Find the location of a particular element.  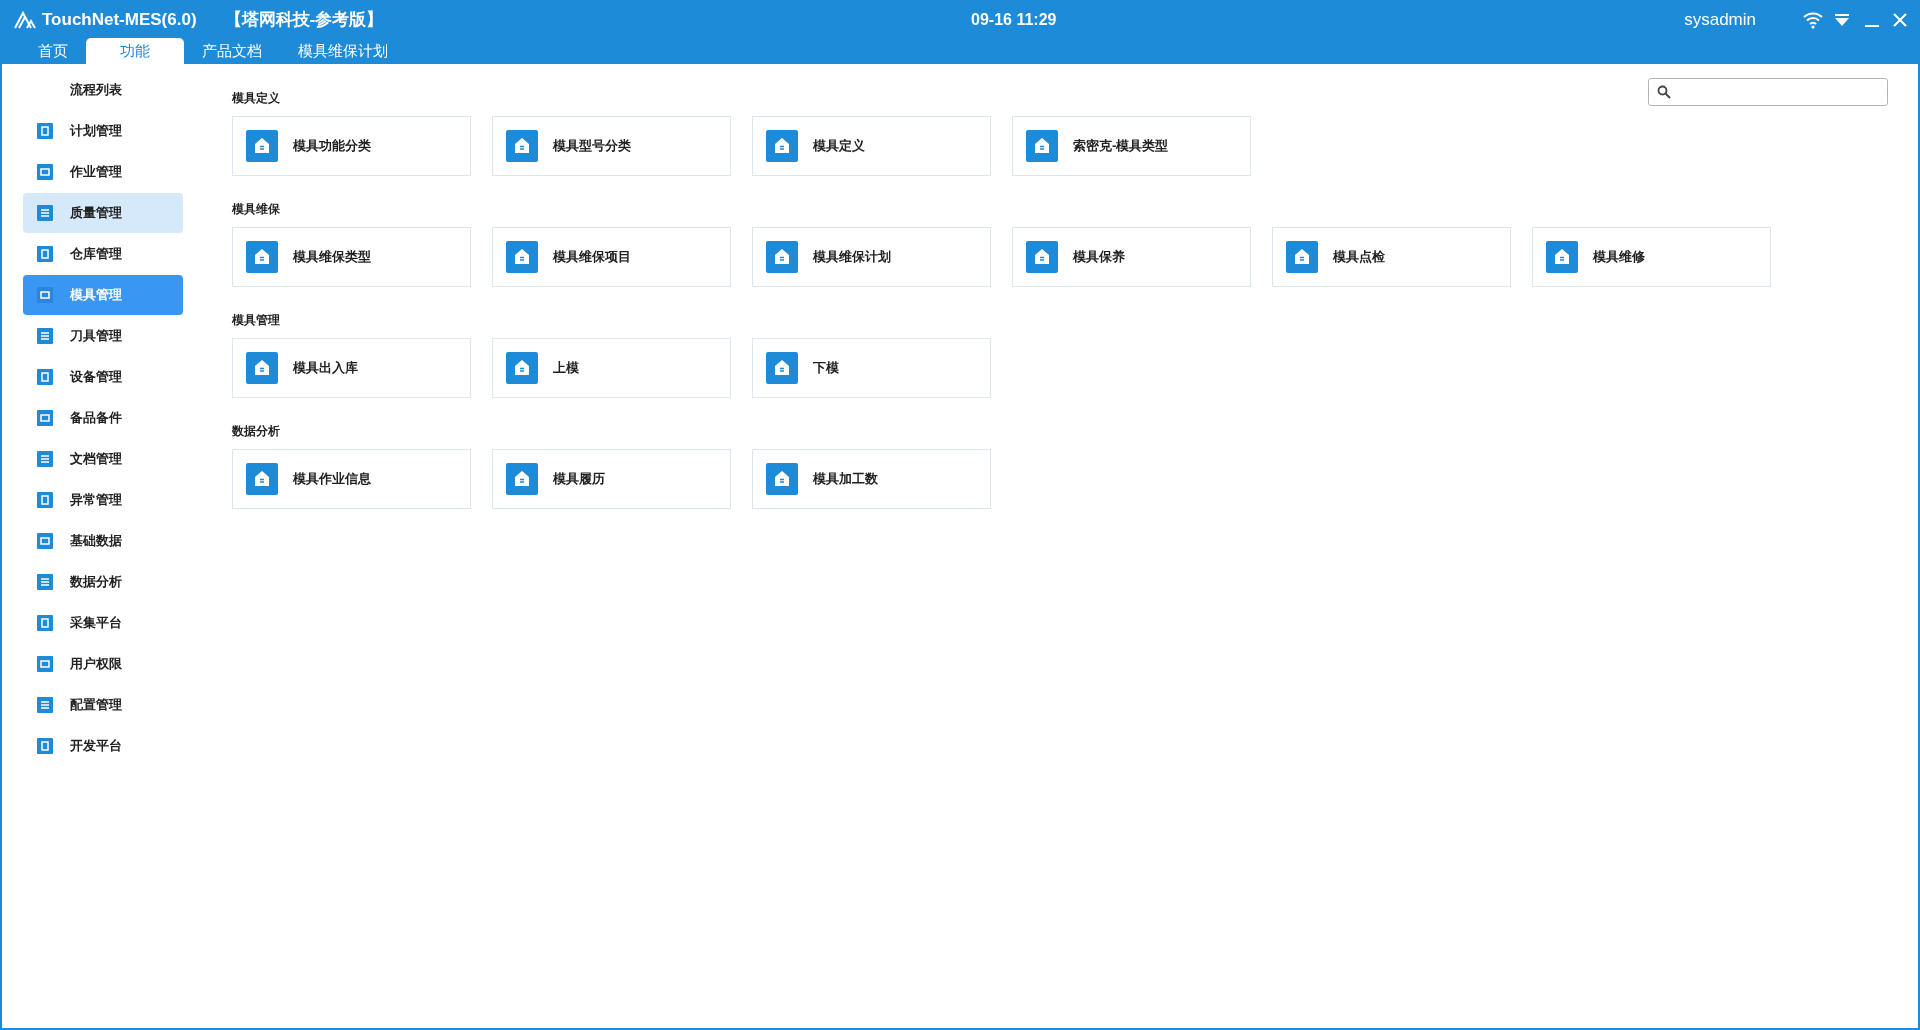

app-title: TouchNet-MES(6.0) is located at coordinates (119, 20).